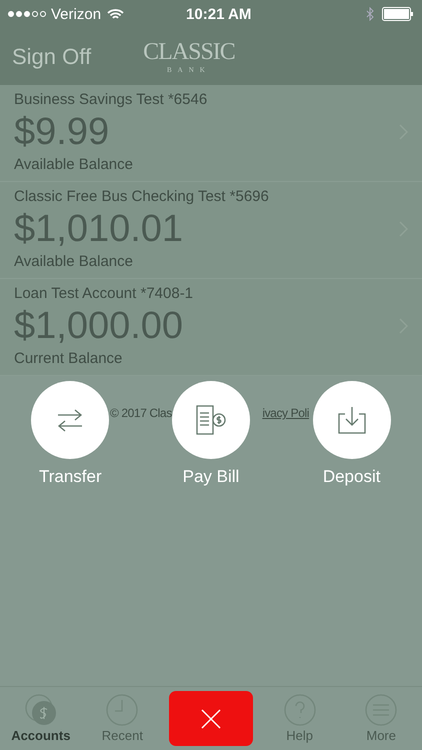  What do you see at coordinates (219, 14) in the screenshot?
I see `status-time: 10:21 AM` at bounding box center [219, 14].